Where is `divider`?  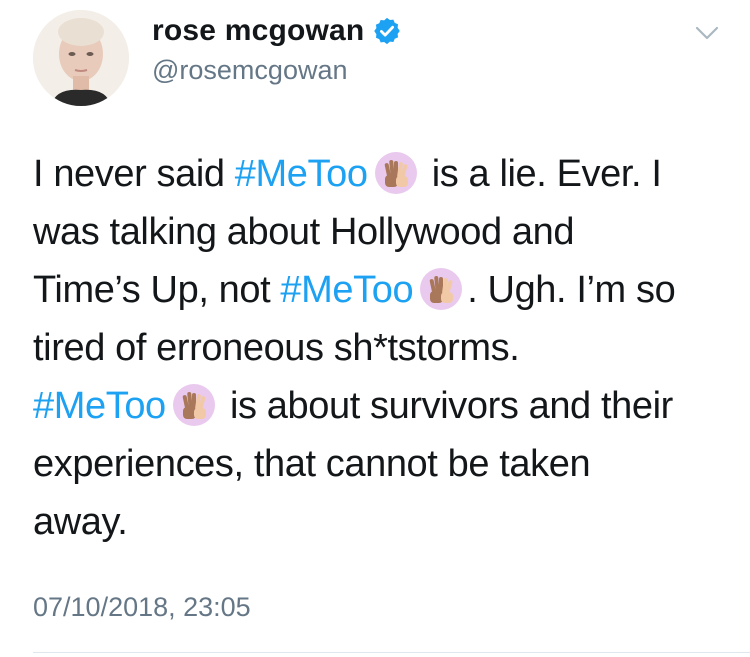
divider is located at coordinates (391, 652).